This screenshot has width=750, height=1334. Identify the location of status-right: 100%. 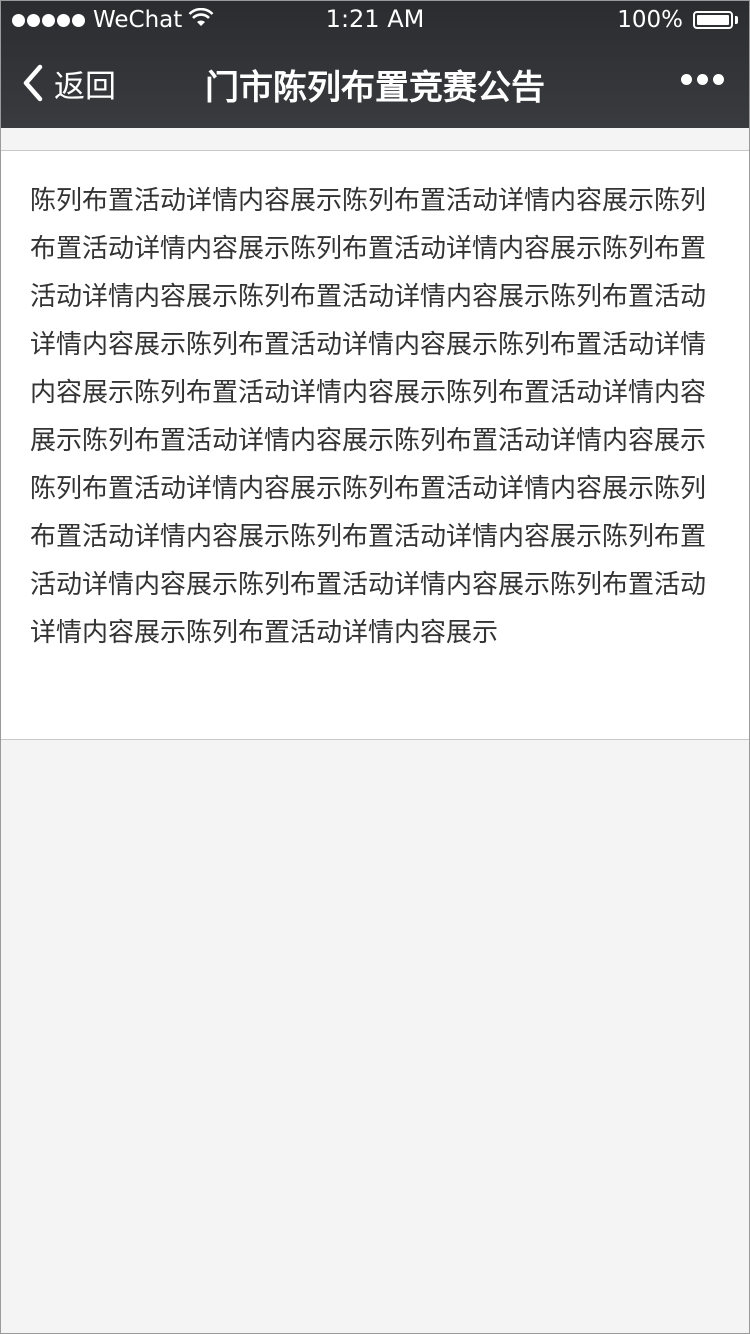
(677, 20).